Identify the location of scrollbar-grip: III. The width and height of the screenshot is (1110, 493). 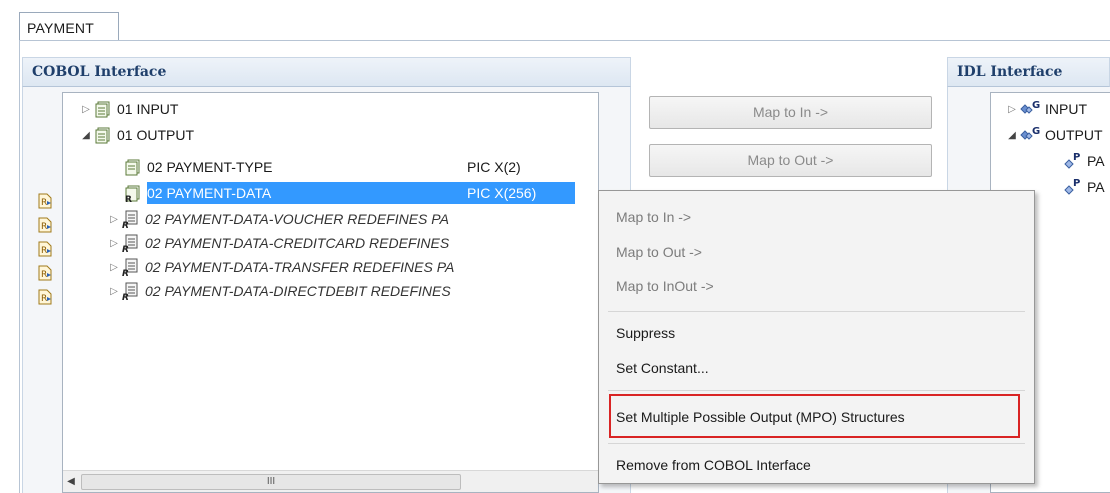
(271, 481).